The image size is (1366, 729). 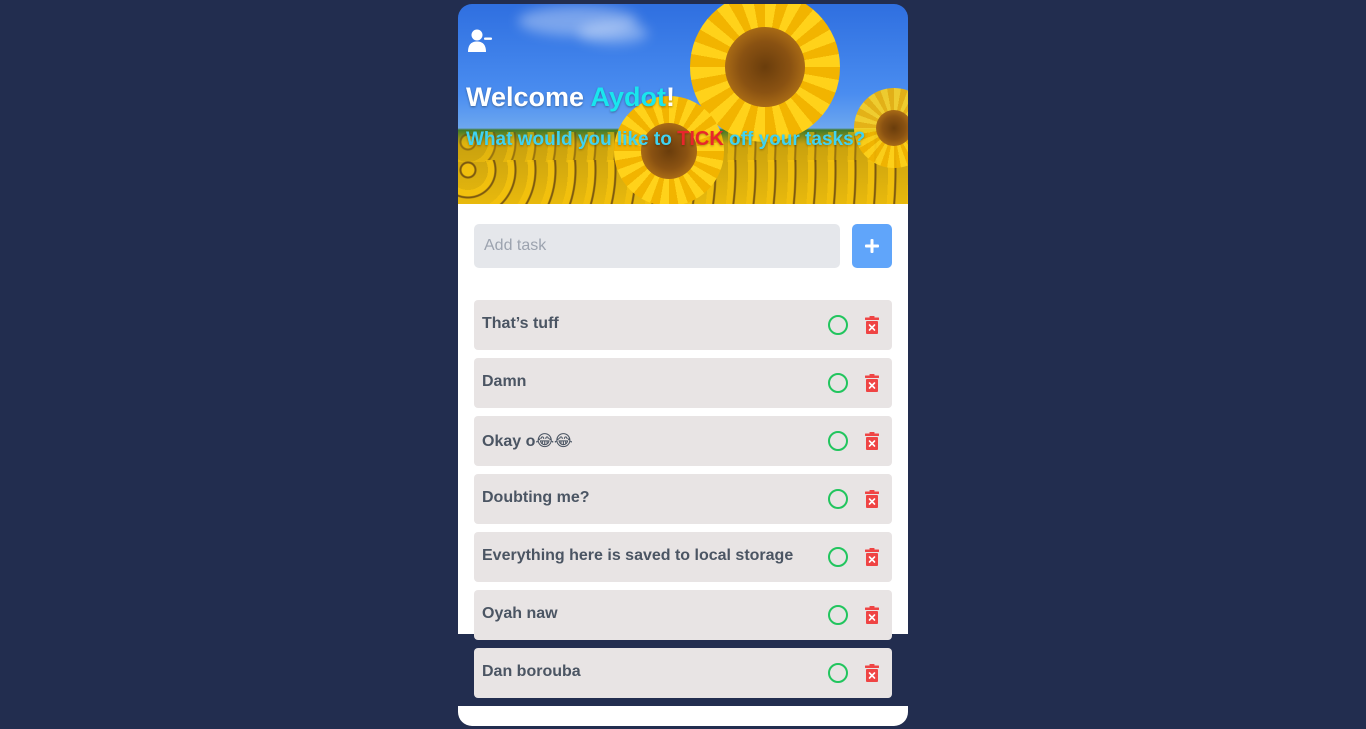 What do you see at coordinates (531, 671) in the screenshot?
I see `task-label: Dan borouba` at bounding box center [531, 671].